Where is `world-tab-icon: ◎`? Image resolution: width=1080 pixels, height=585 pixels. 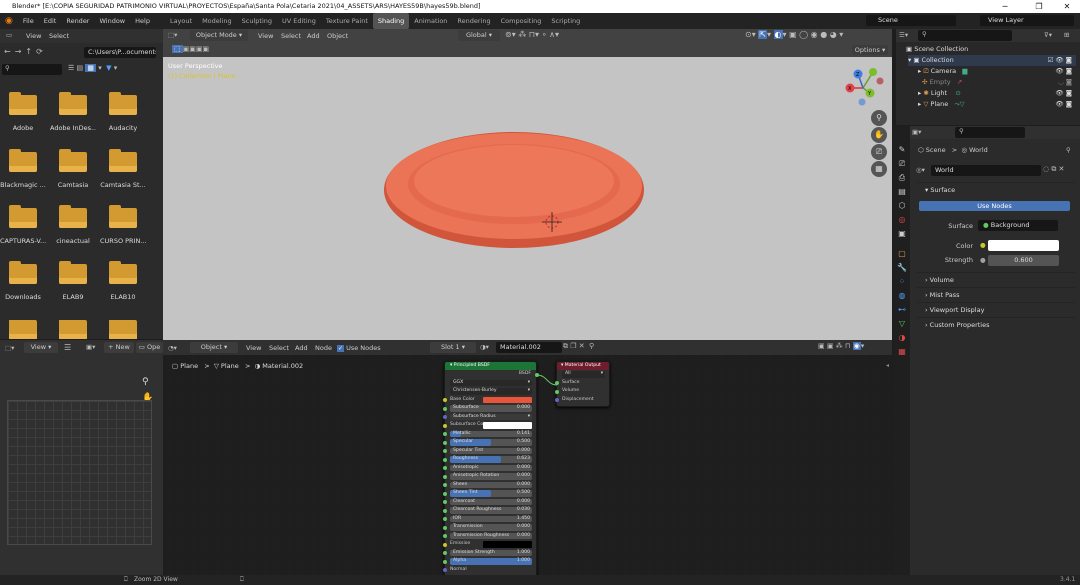 world-tab-icon: ◎ is located at coordinates (902, 220).